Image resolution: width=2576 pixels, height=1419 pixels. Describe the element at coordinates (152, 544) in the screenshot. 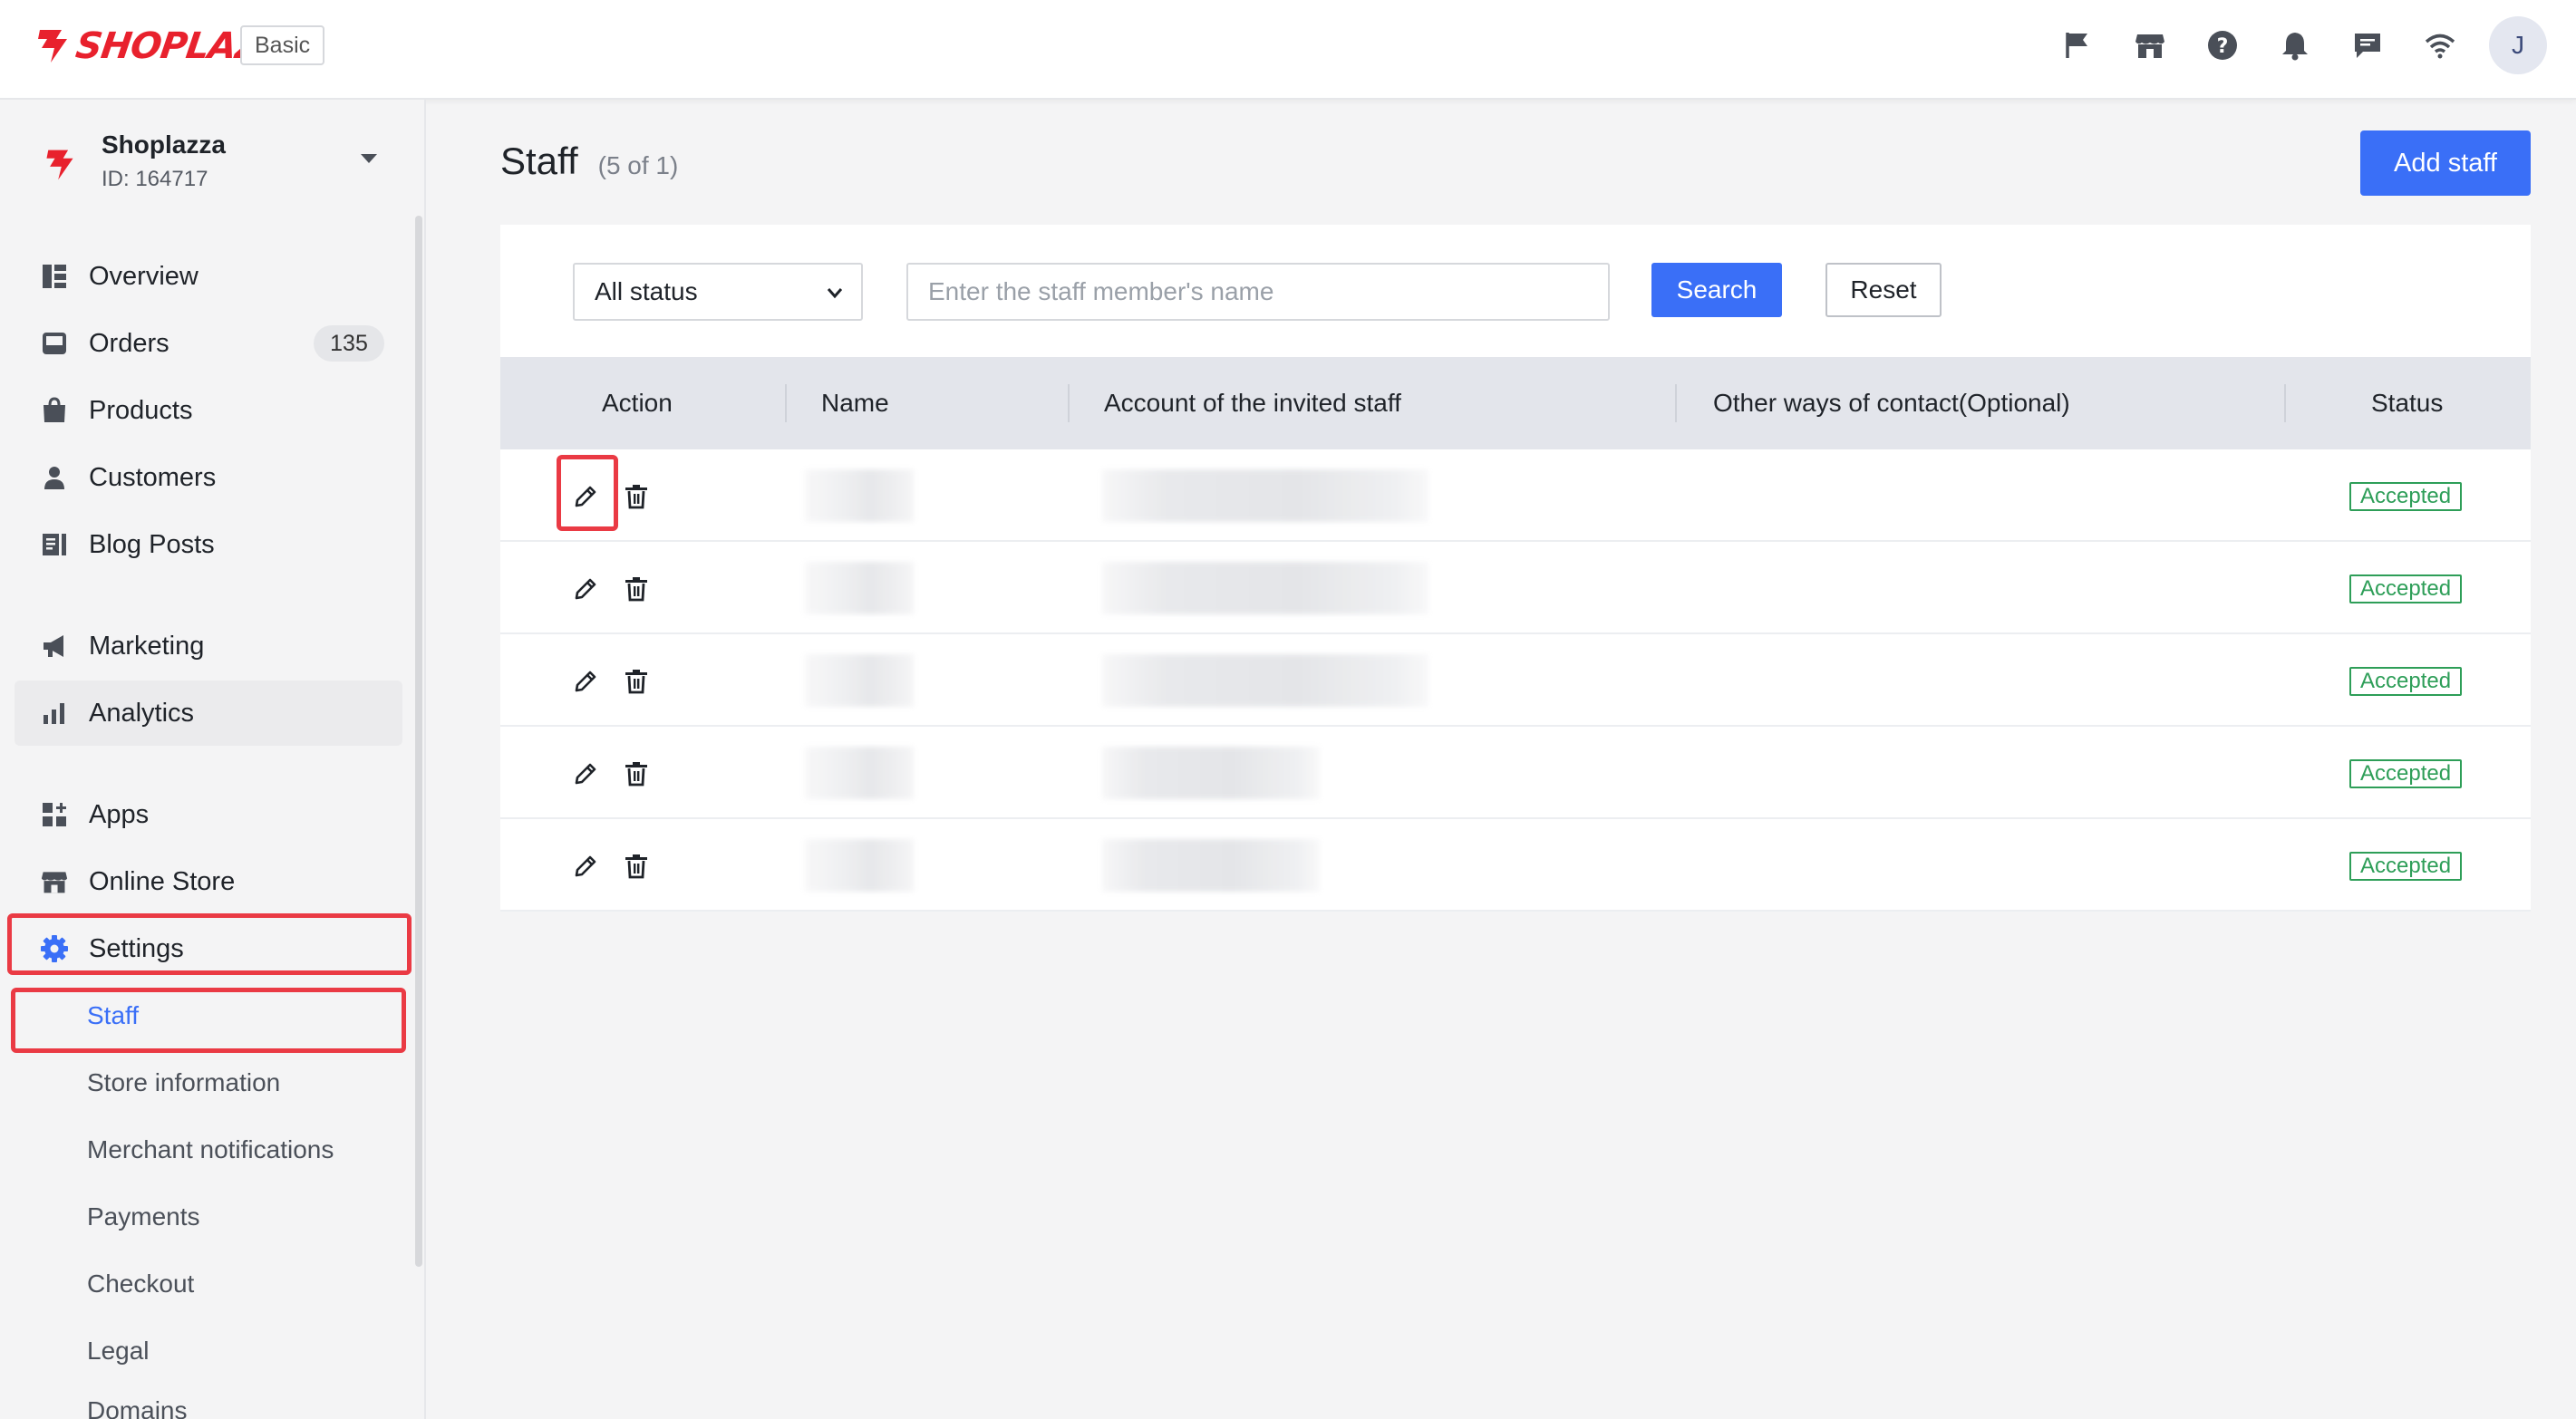

I see `sidebar-item-label: Blog Posts` at that location.